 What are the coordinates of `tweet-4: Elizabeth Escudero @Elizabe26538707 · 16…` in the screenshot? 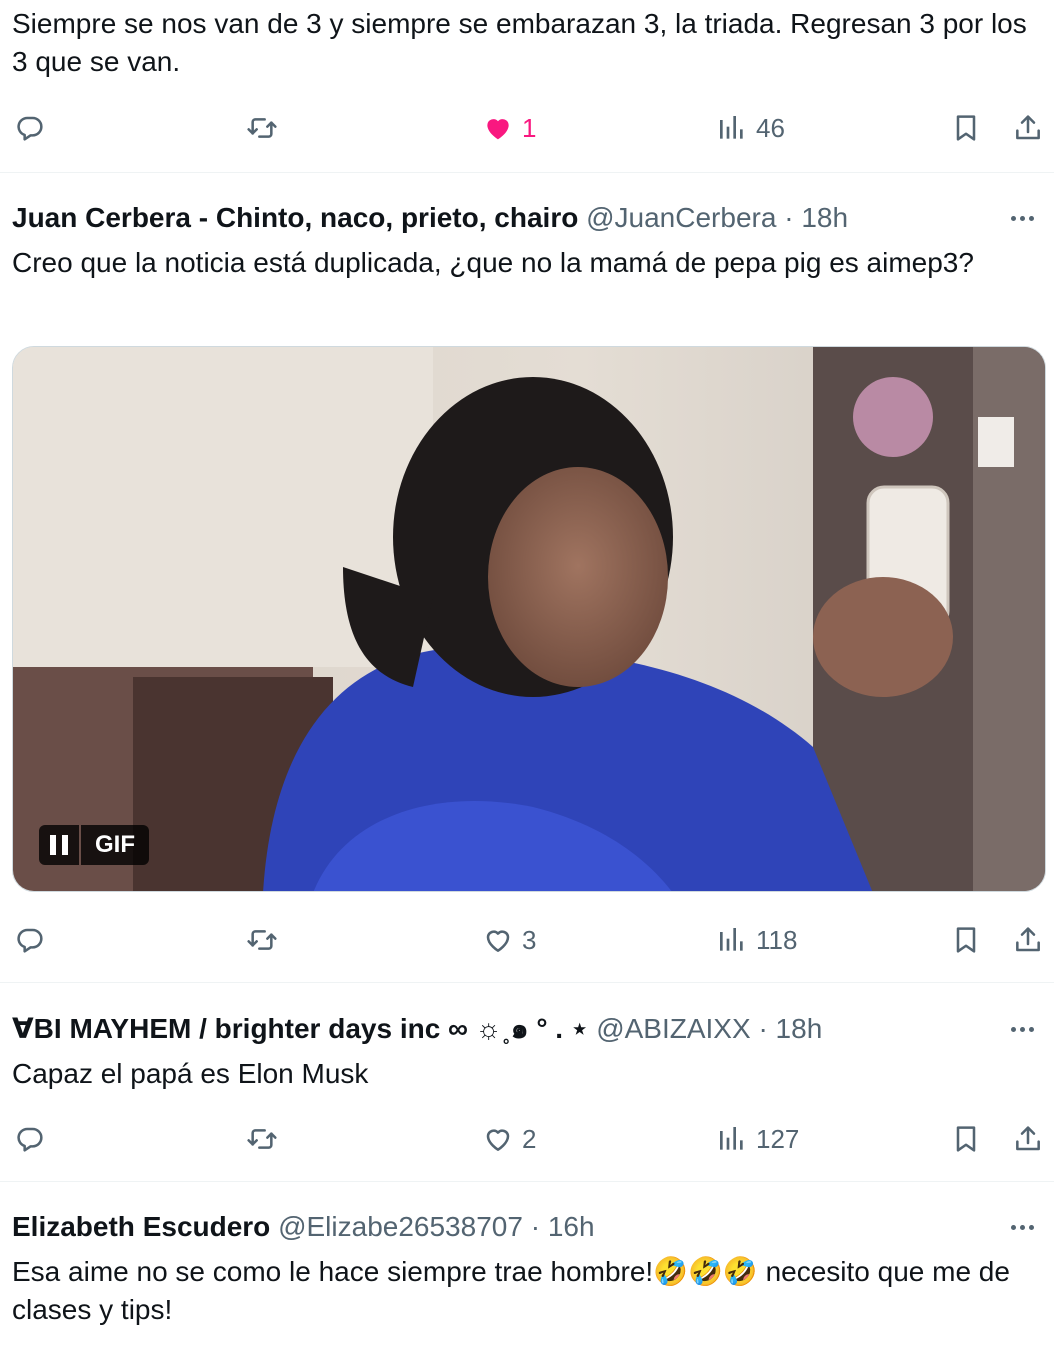 It's located at (527, 1278).